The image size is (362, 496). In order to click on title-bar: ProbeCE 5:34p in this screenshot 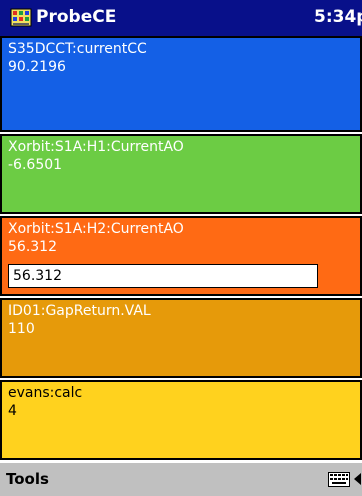, I will do `click(181, 18)`.